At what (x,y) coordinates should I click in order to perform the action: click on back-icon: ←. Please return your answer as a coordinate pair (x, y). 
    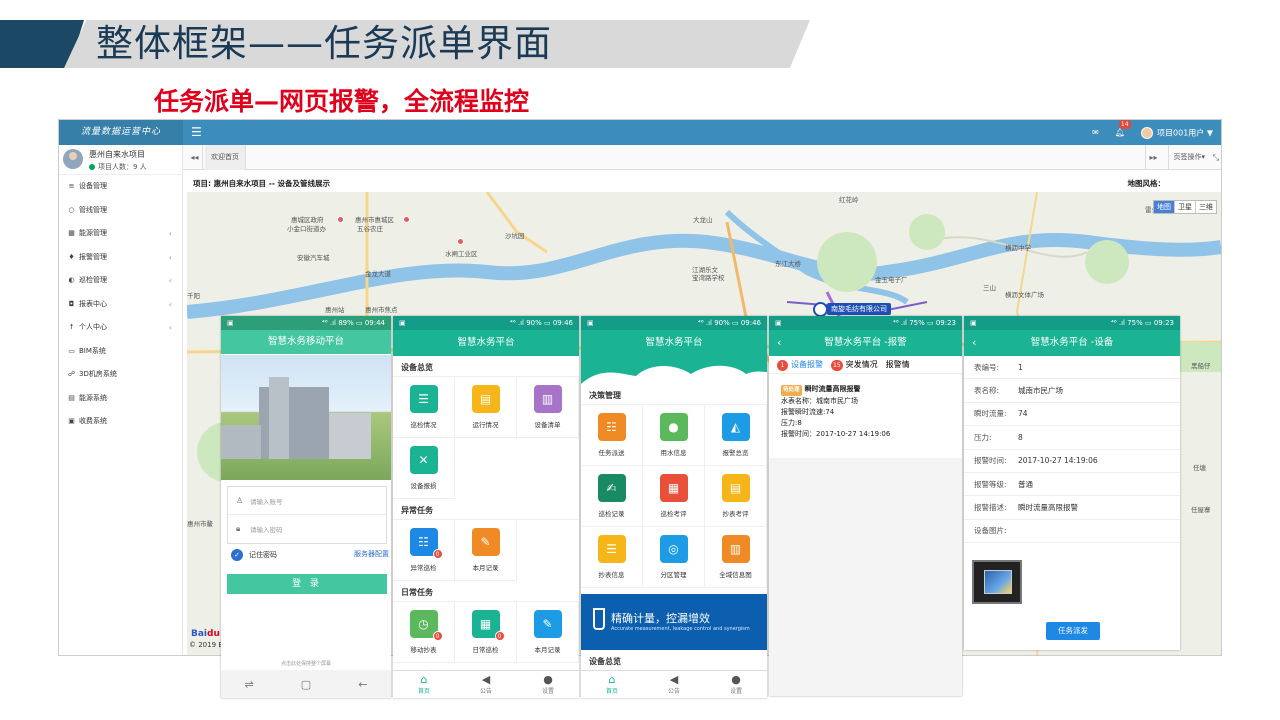
    Looking at the image, I should click on (362, 684).